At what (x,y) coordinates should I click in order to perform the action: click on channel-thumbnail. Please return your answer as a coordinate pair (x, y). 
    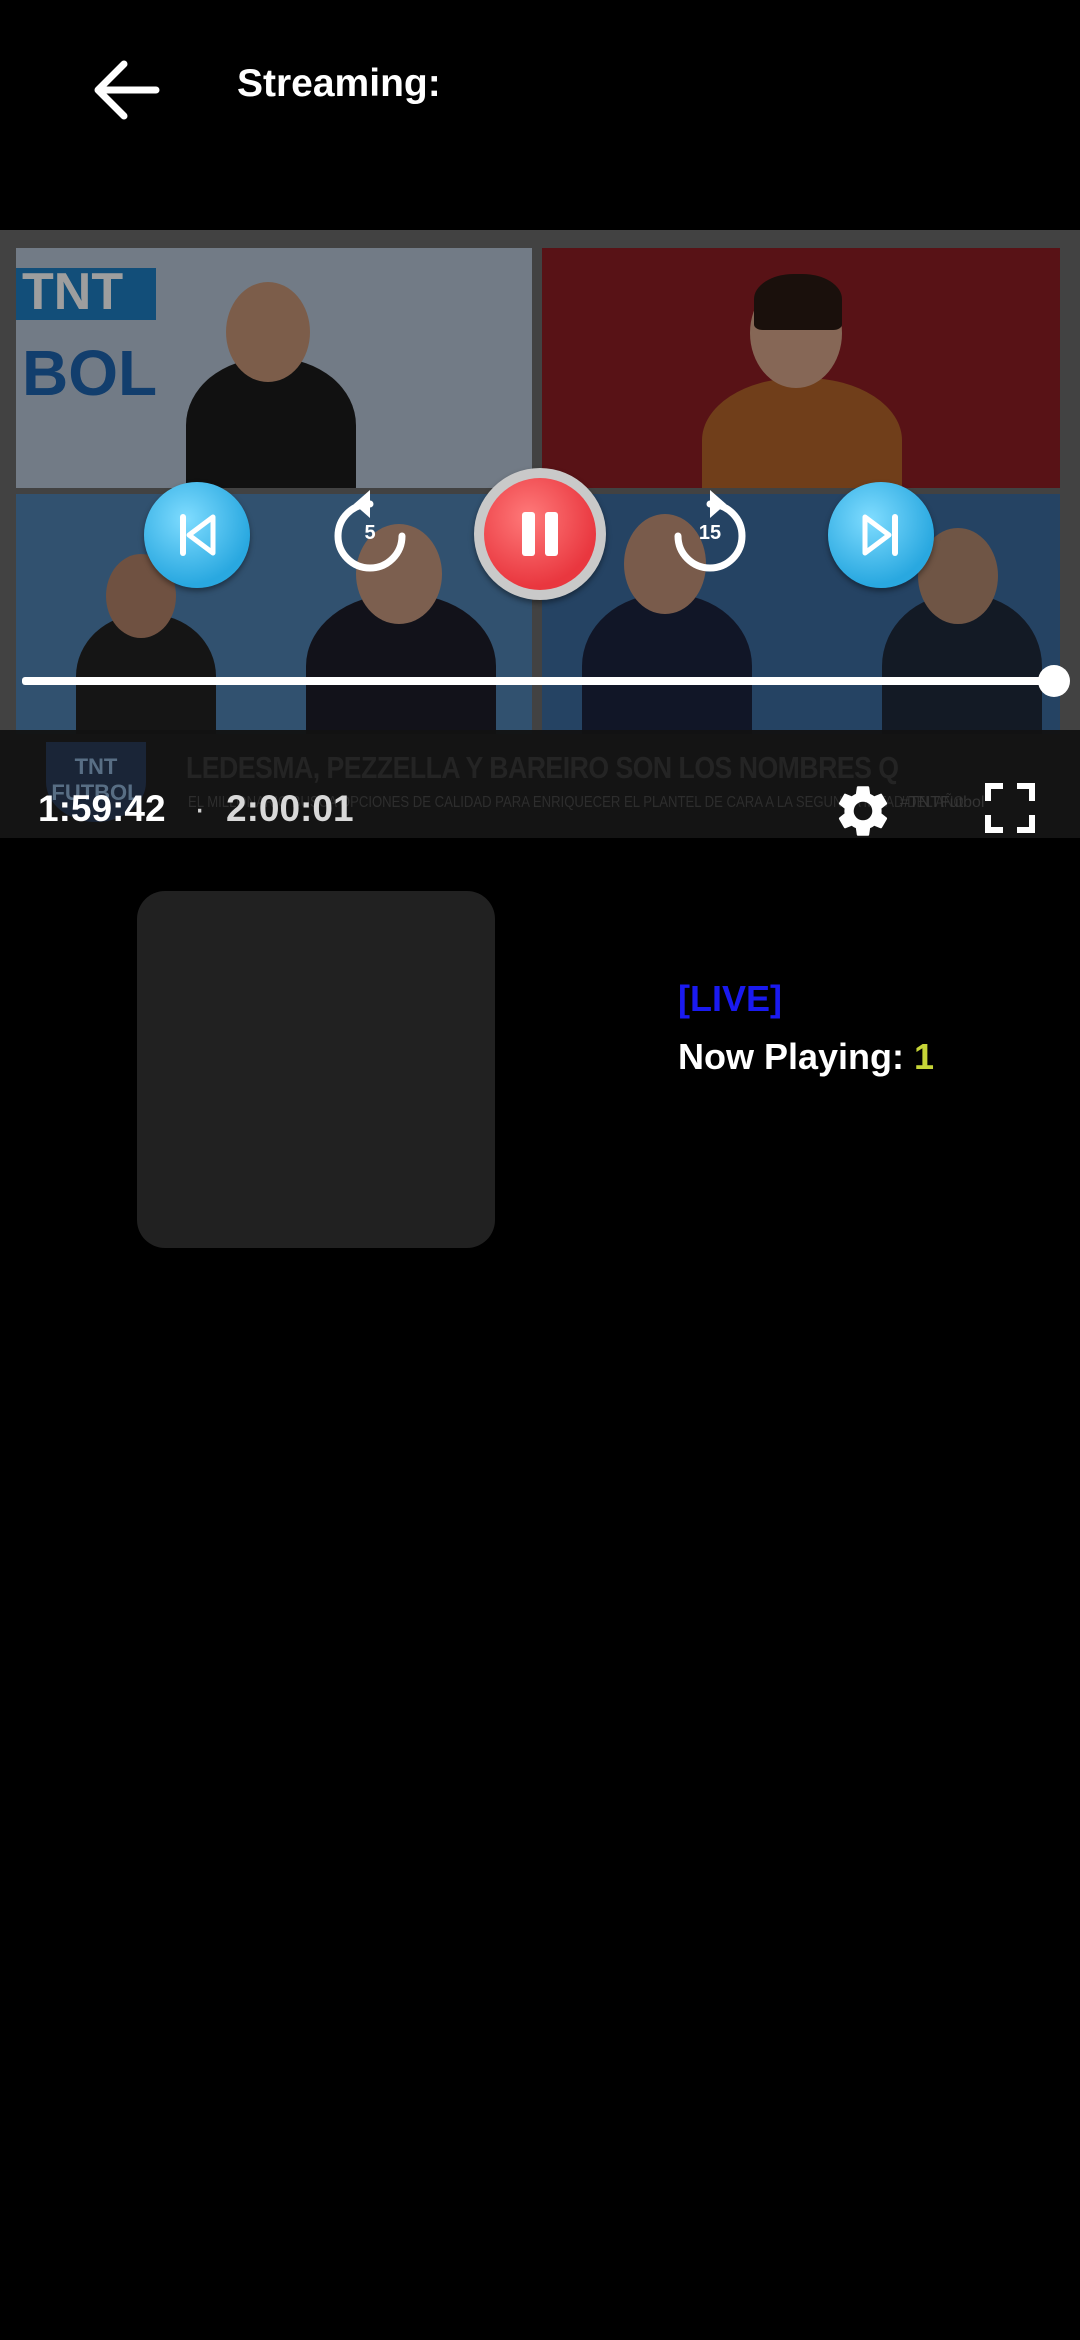
    Looking at the image, I should click on (316, 1069).